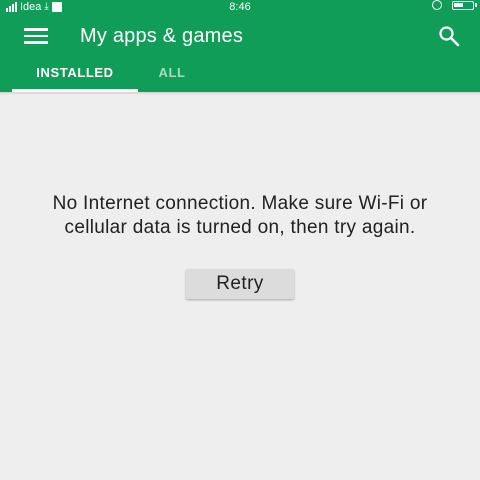  I want to click on battery-icon, so click(464, 5).